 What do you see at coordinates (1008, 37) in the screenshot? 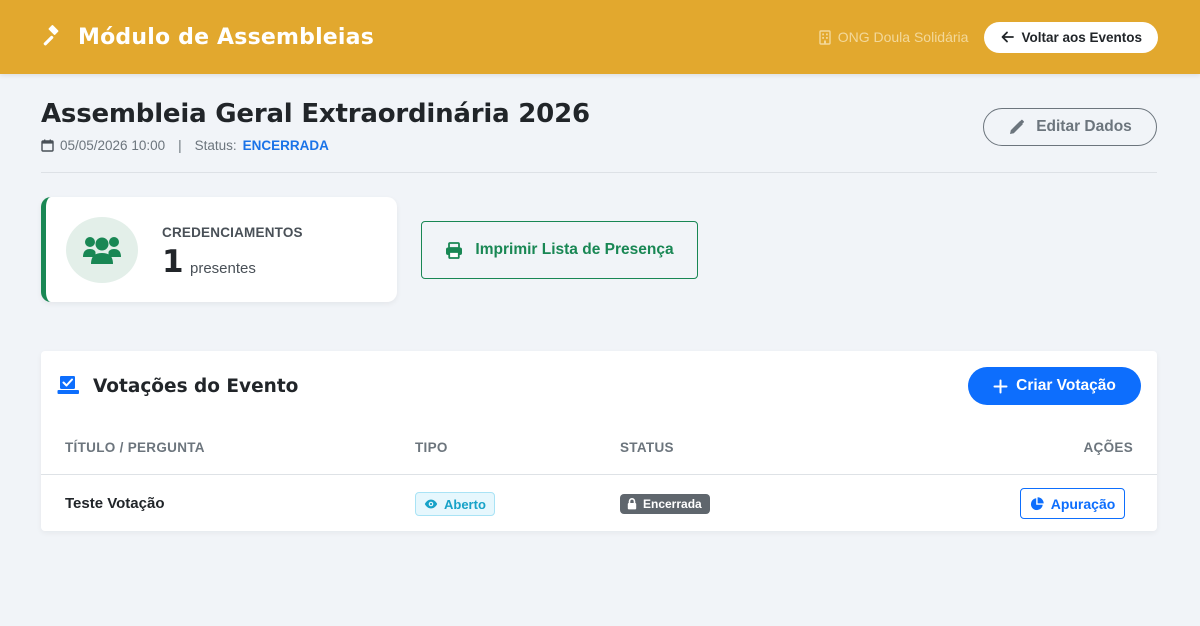
I see `arrow-left-icon` at bounding box center [1008, 37].